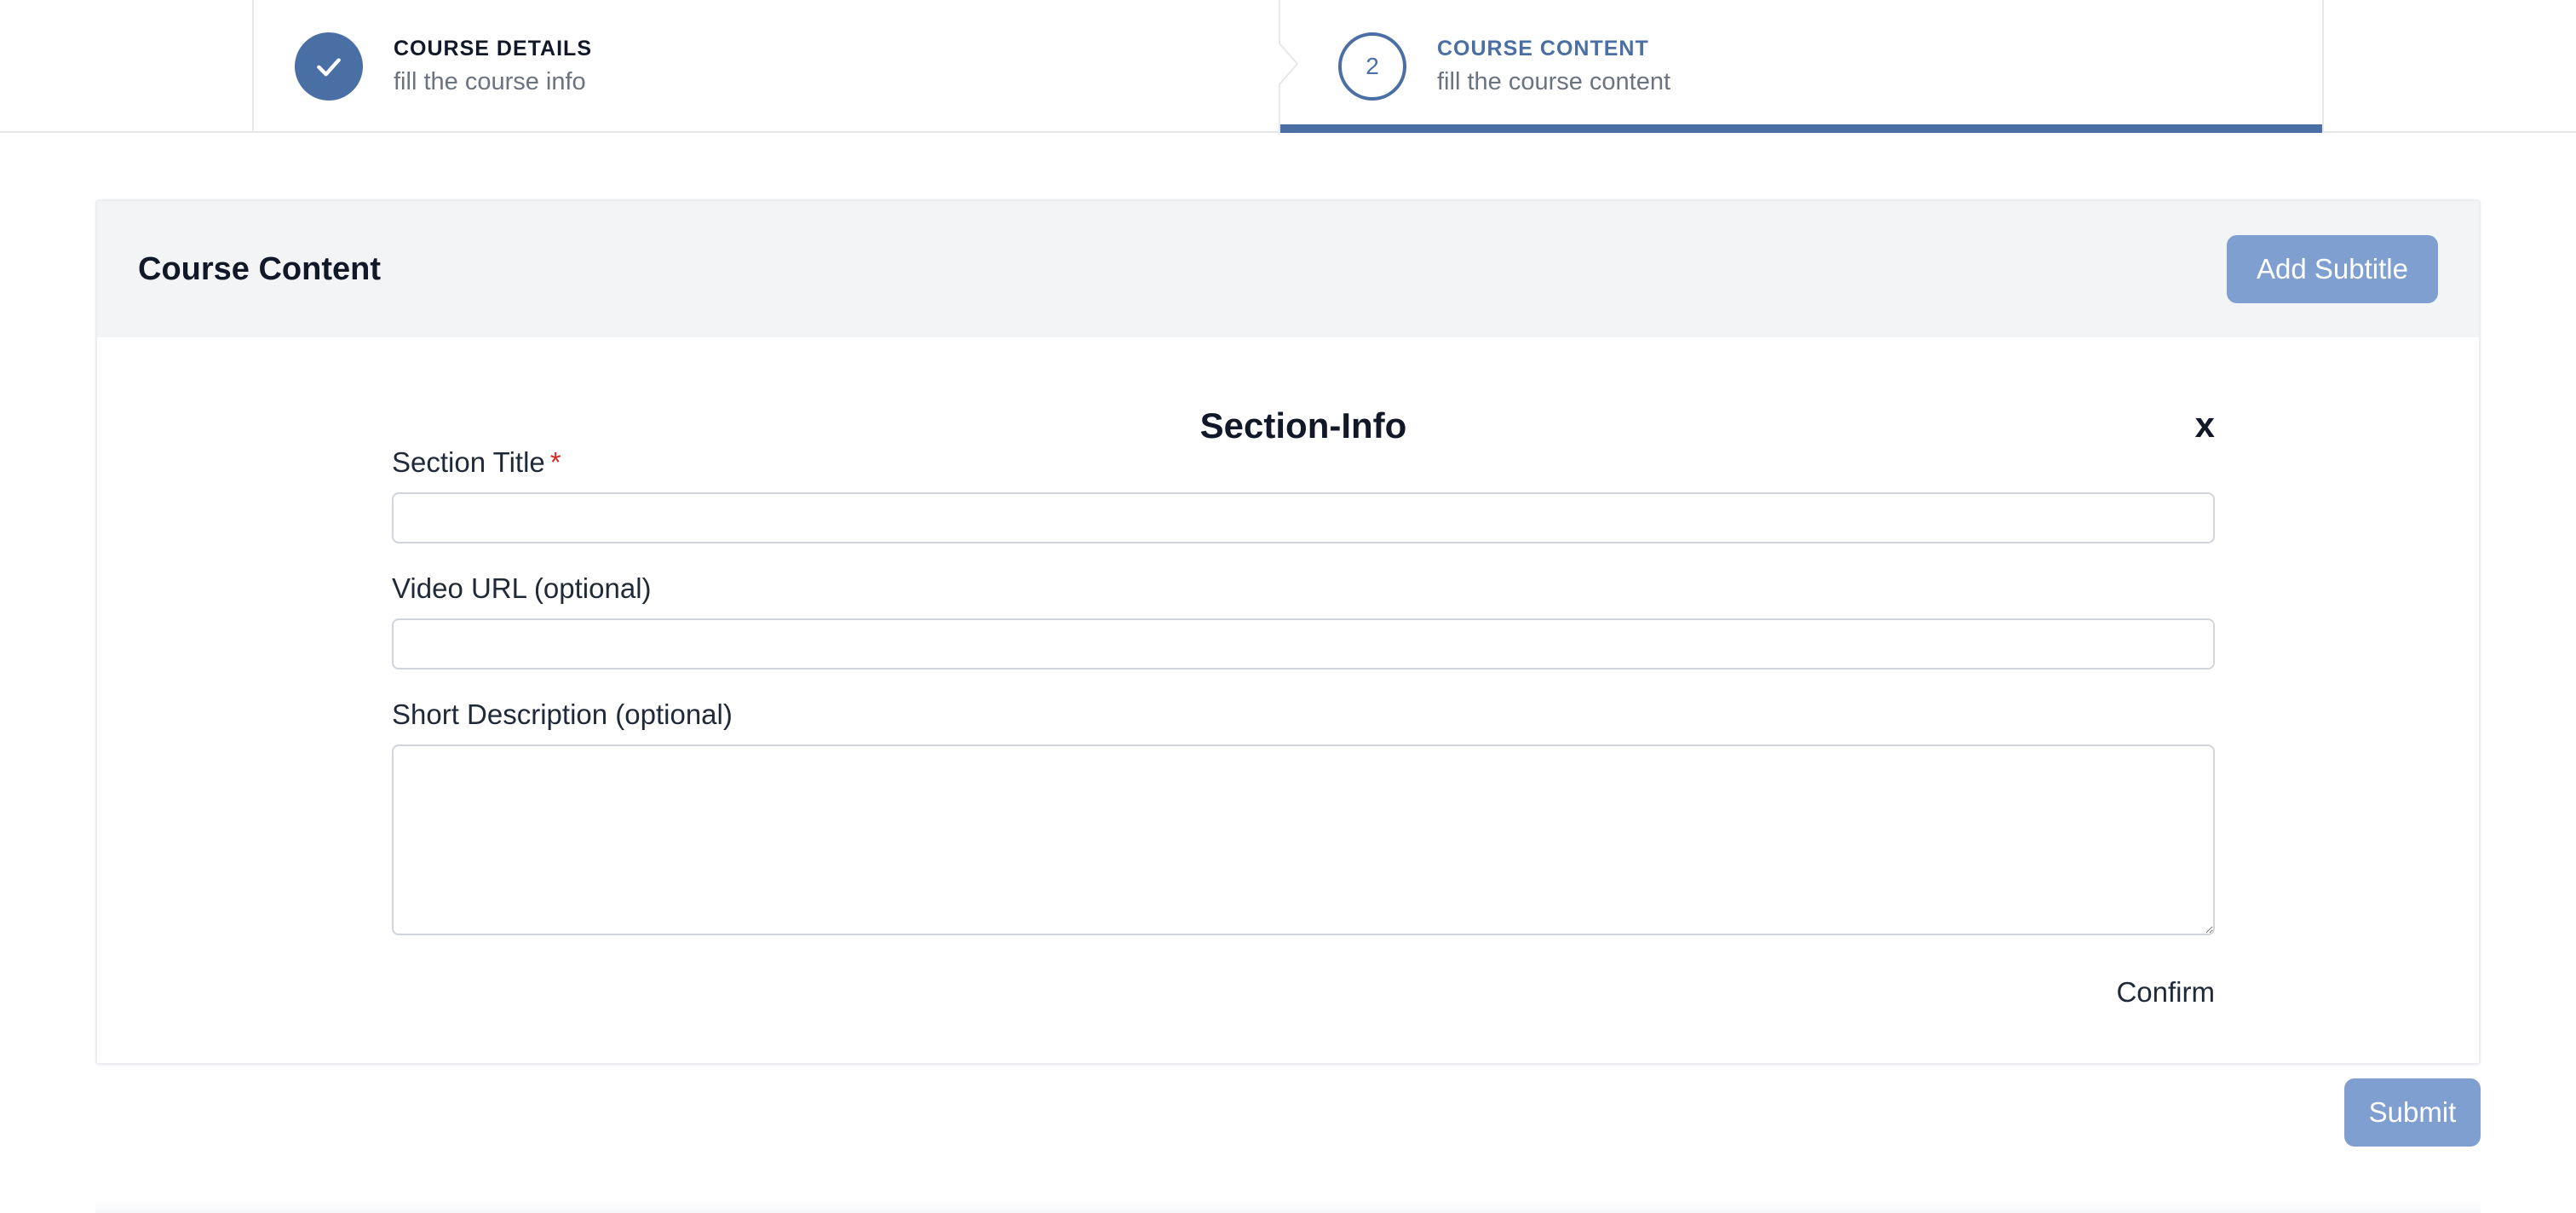 The width and height of the screenshot is (2576, 1213). I want to click on step-complete-badge, so click(329, 66).